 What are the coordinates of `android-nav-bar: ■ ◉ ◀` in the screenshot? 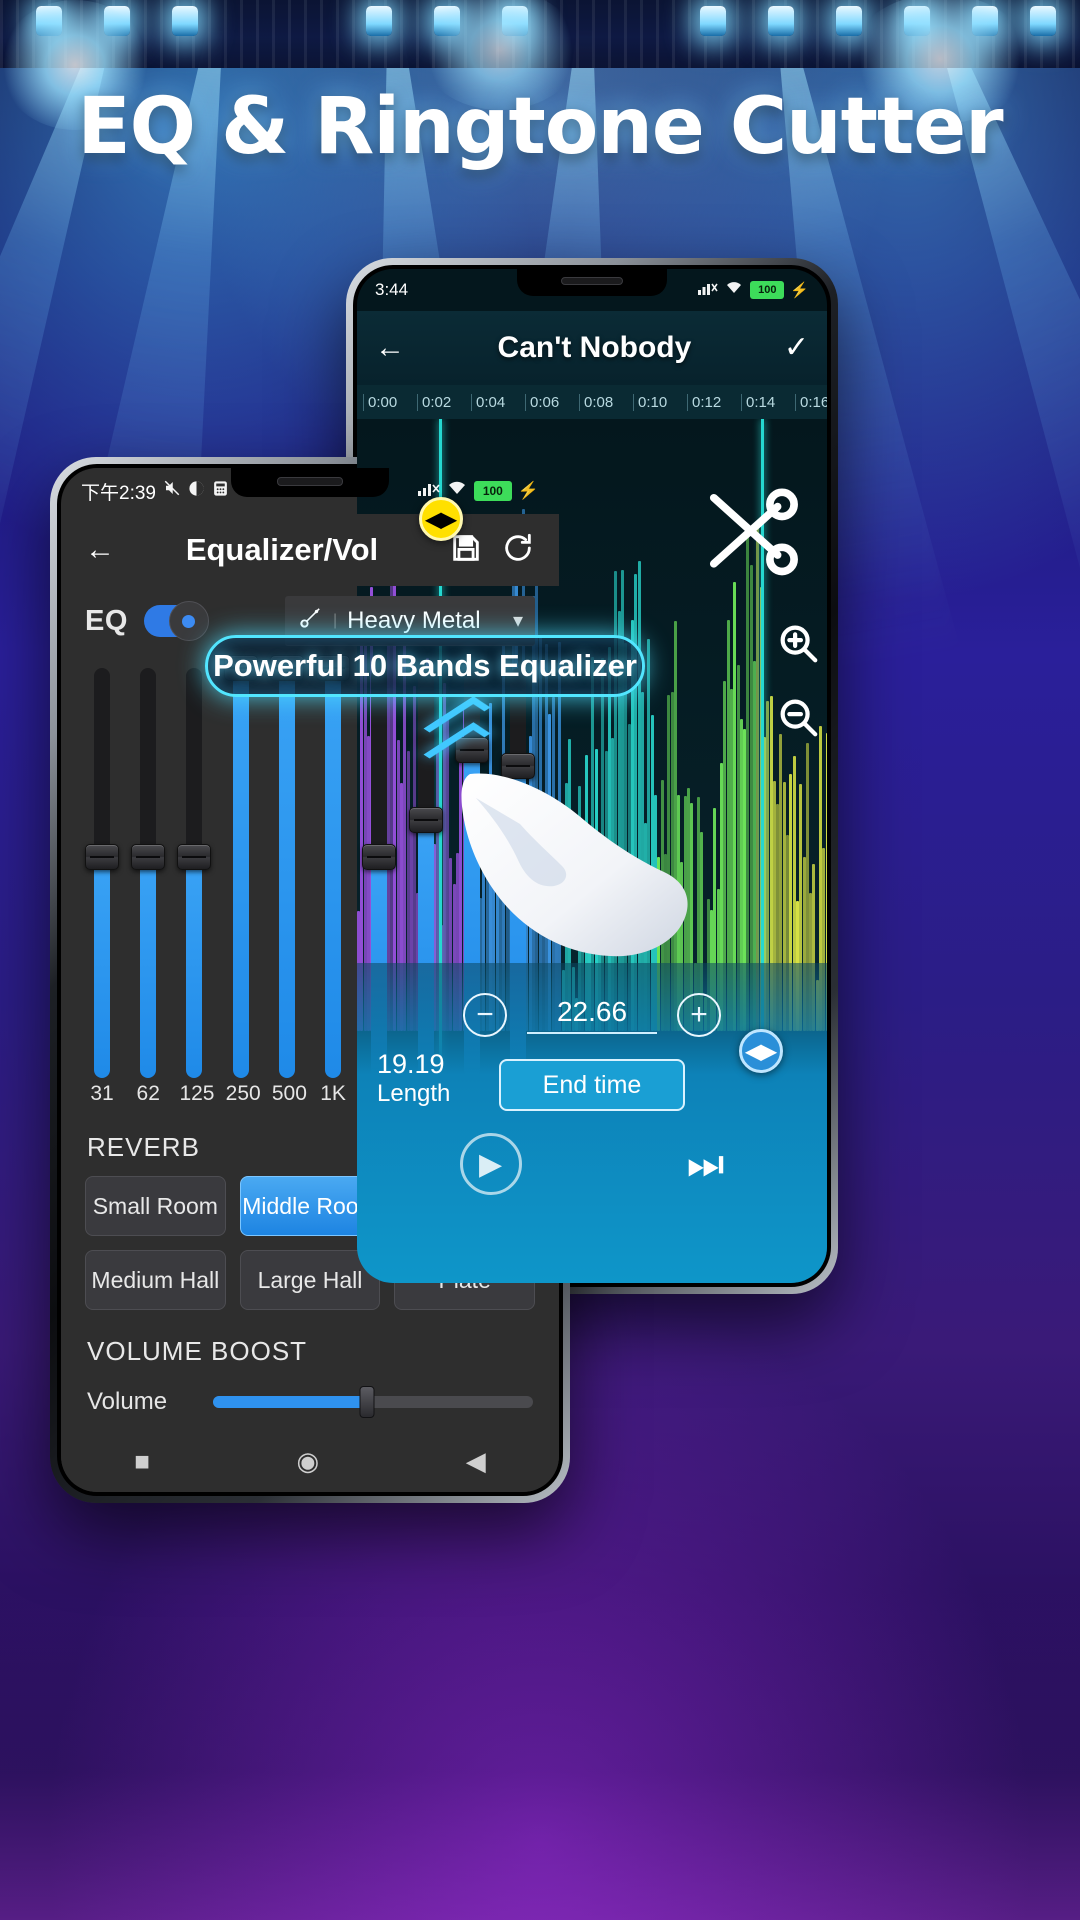 It's located at (310, 1461).